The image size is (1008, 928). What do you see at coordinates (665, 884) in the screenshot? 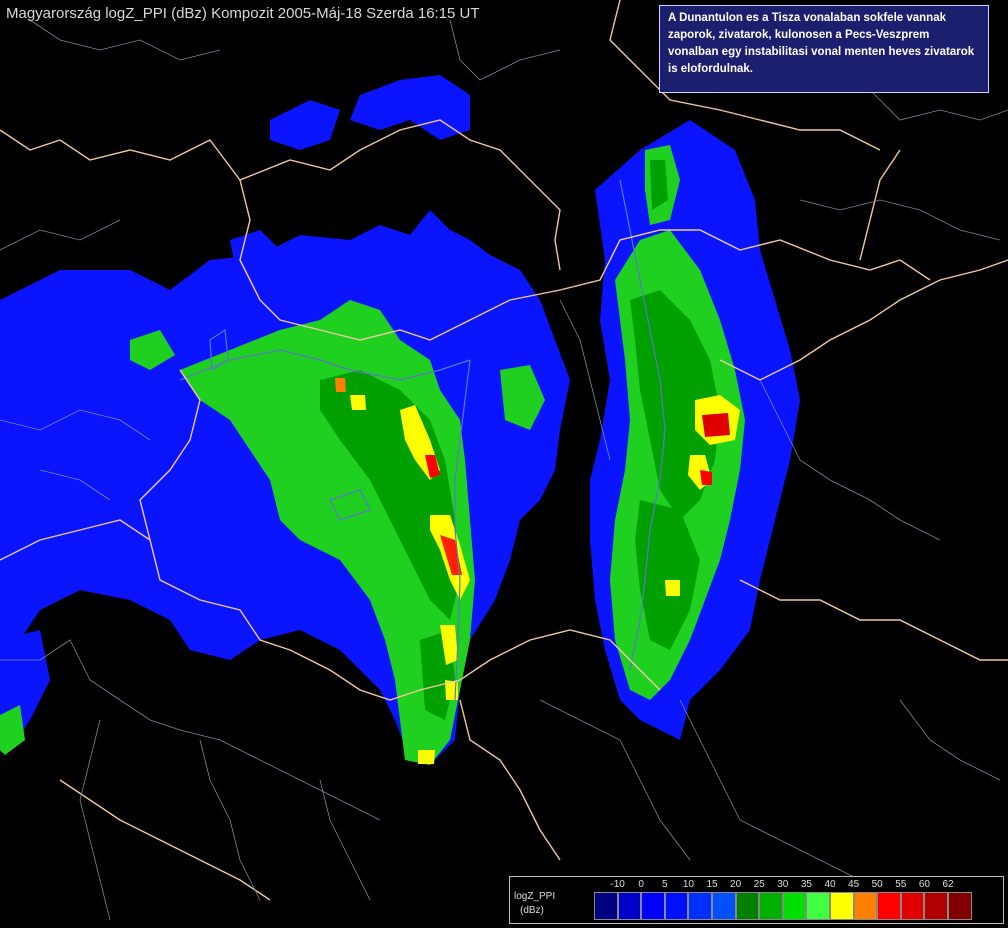
I see `legend-tick-label: 5` at bounding box center [665, 884].